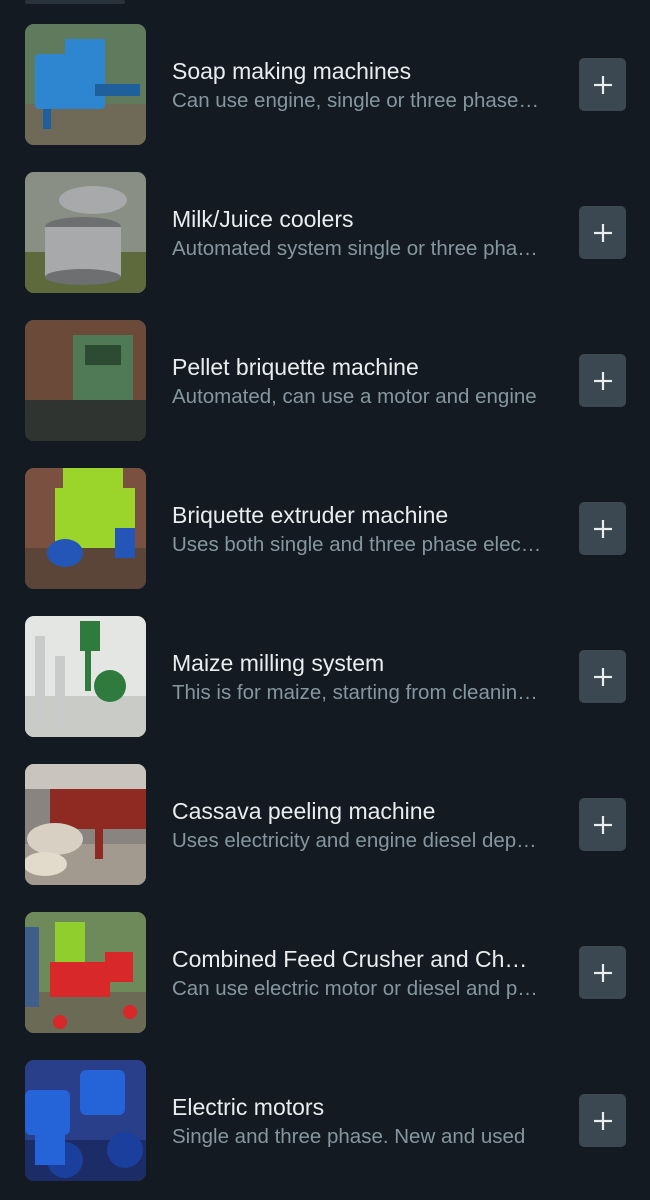  What do you see at coordinates (304, 811) in the screenshot?
I see `product-title: Cassava peeling machine` at bounding box center [304, 811].